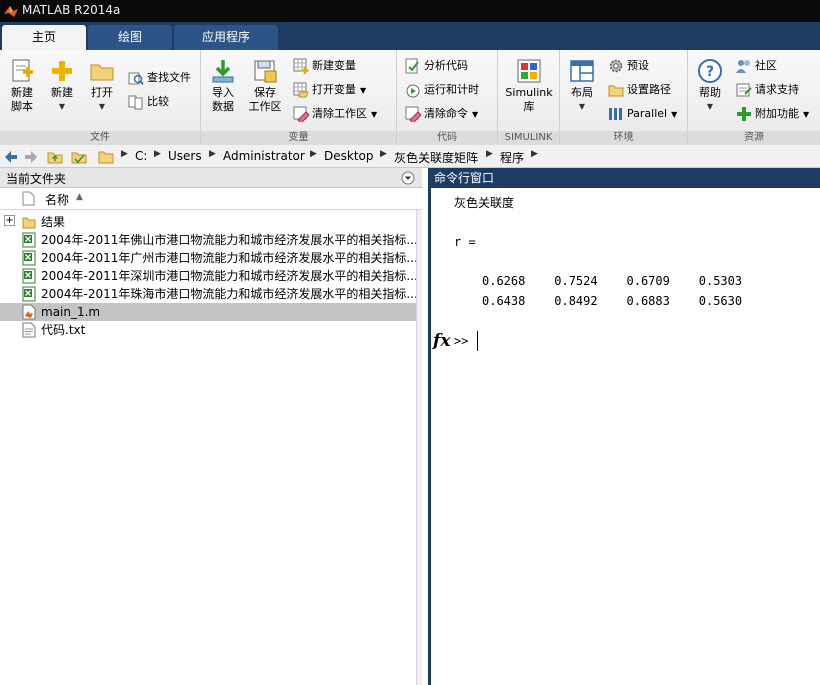 The width and height of the screenshot is (820, 685). I want to click on run-and-time-label: 运行和计时, so click(451, 89).